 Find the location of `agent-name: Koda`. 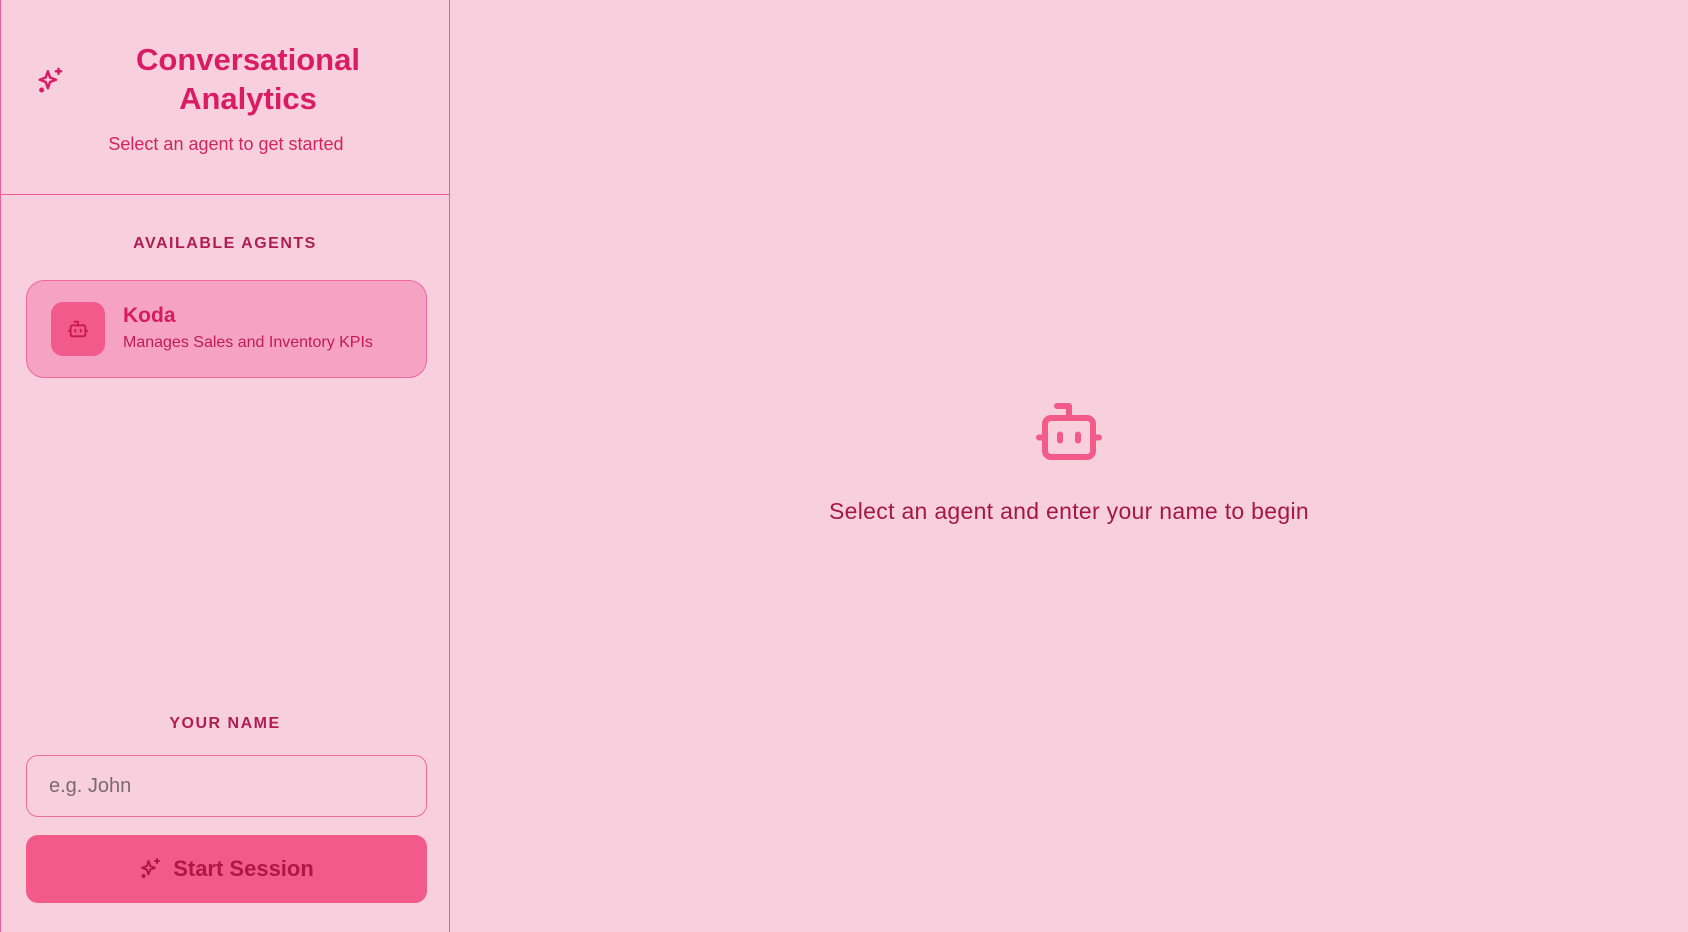

agent-name: Koda is located at coordinates (149, 315).